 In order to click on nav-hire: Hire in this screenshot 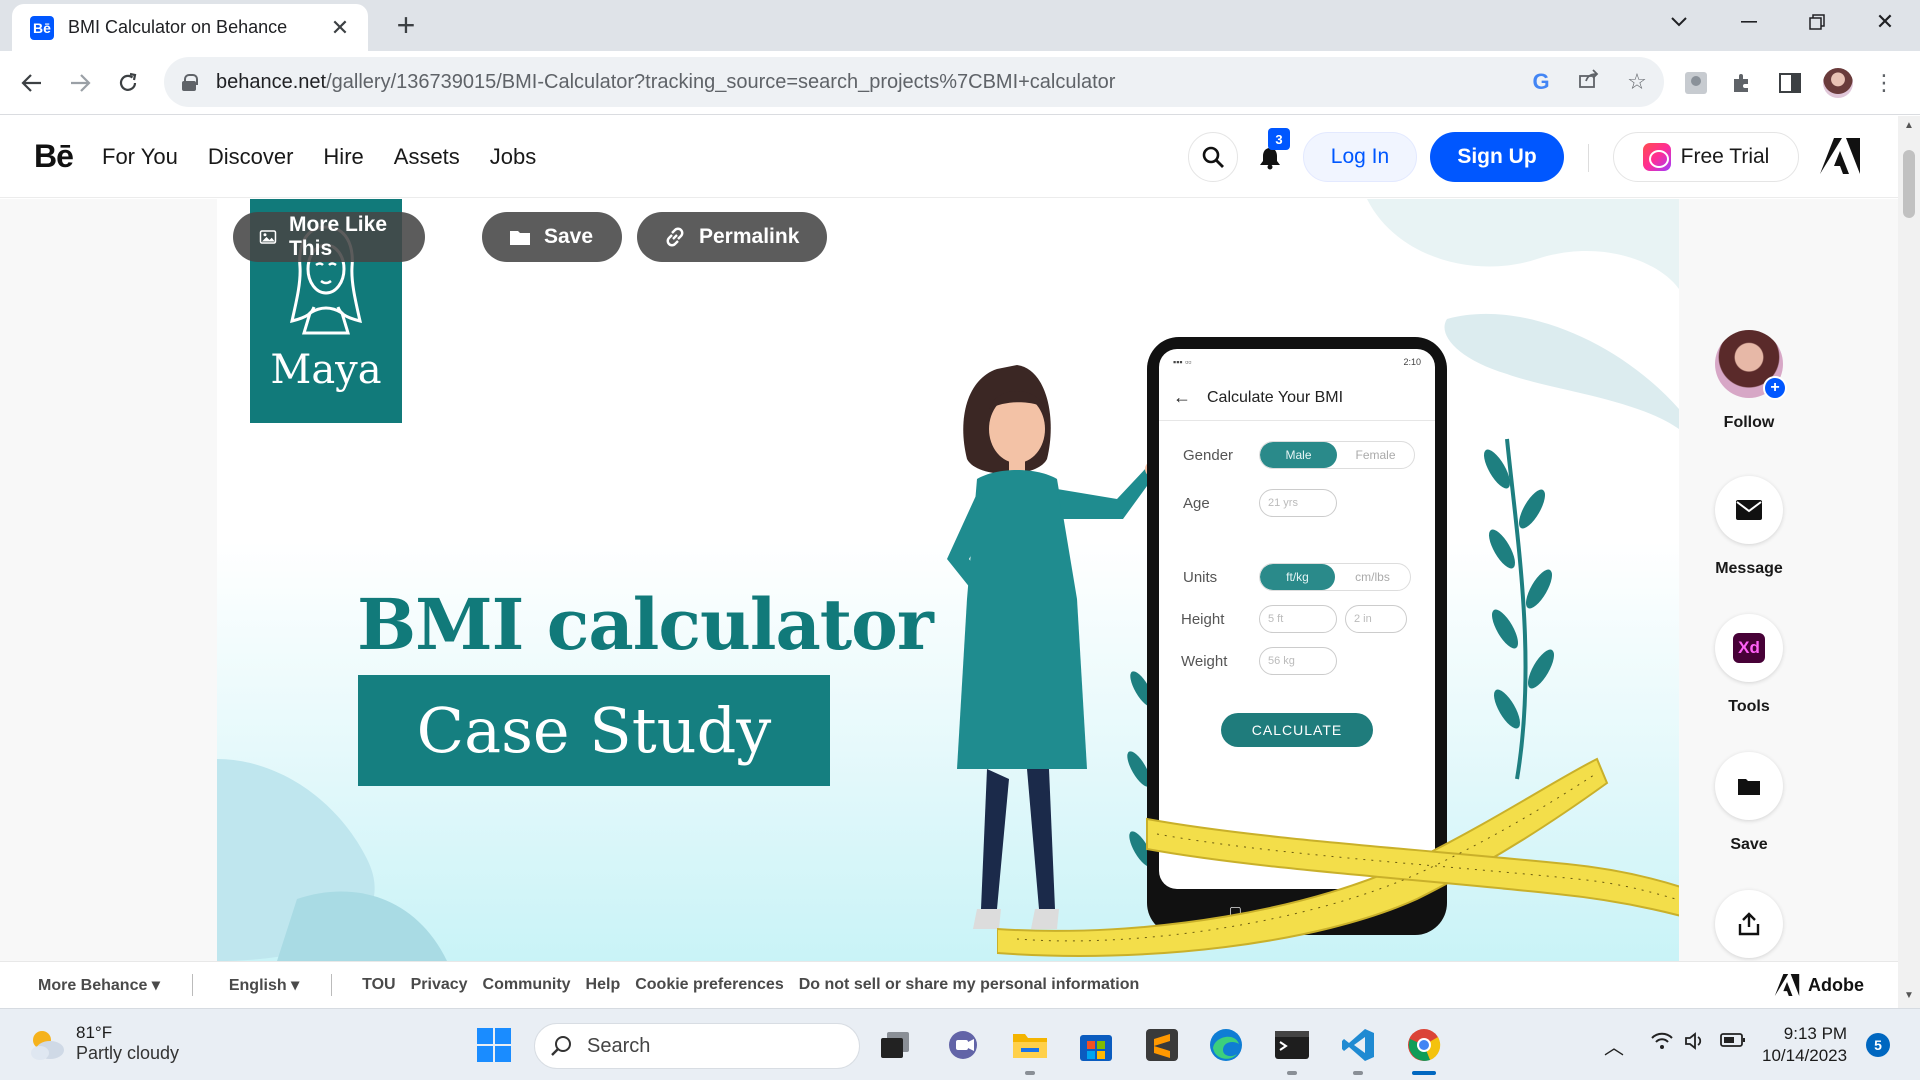, I will do `click(343, 157)`.